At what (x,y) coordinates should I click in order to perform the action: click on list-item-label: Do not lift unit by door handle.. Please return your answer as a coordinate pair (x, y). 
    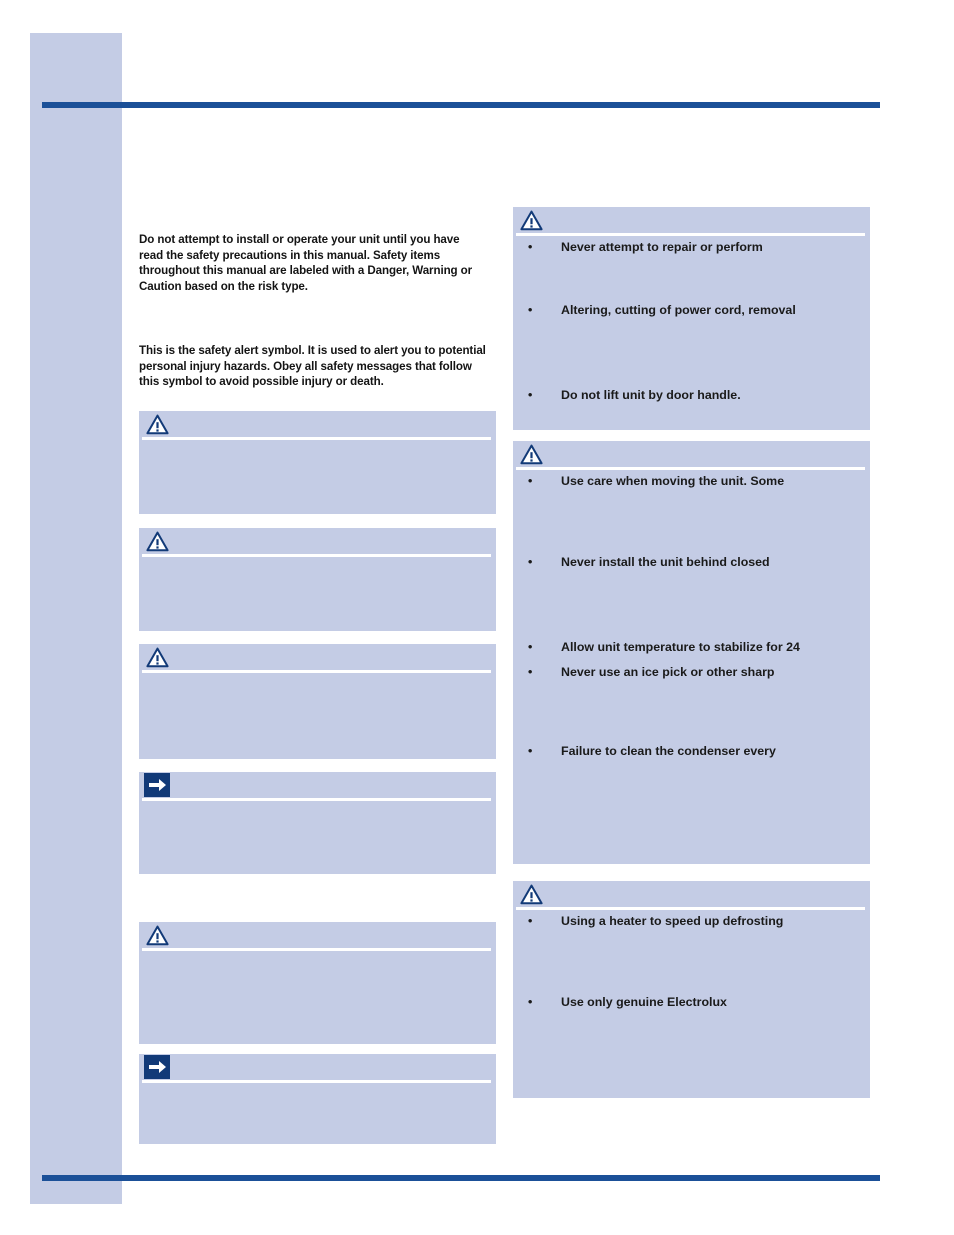
    Looking at the image, I should click on (651, 395).